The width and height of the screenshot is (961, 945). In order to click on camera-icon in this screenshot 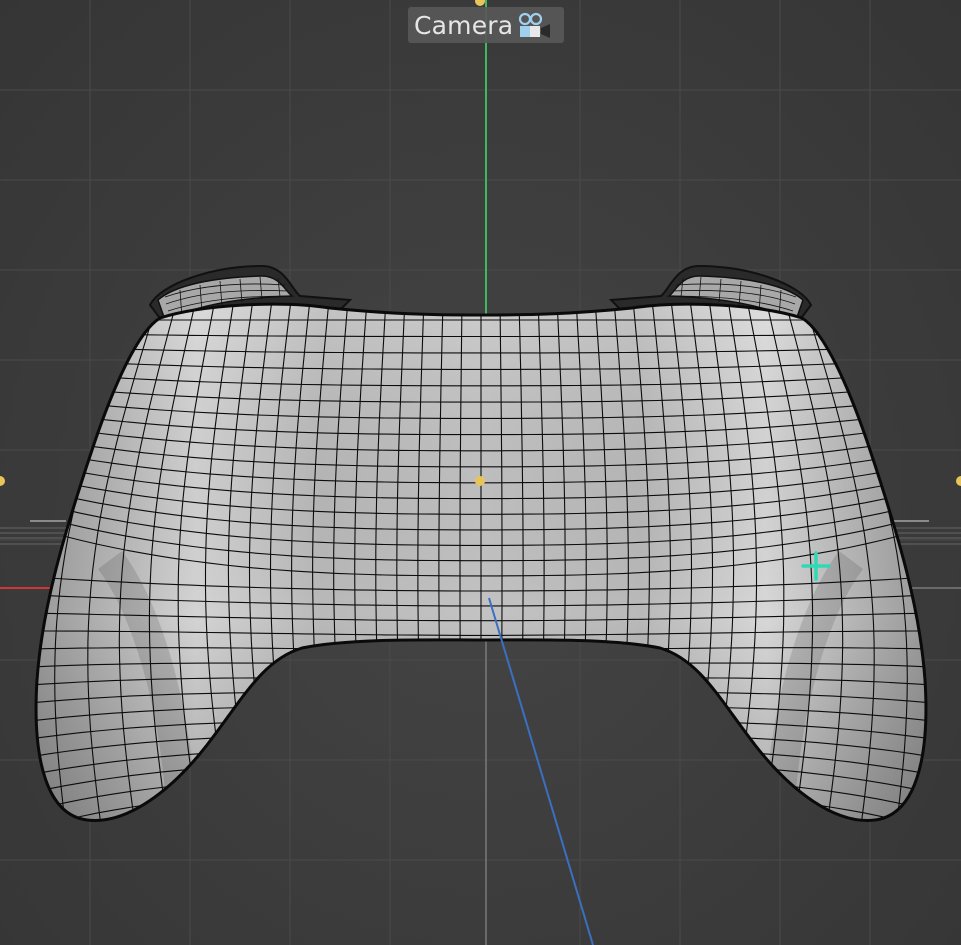, I will do `click(535, 25)`.